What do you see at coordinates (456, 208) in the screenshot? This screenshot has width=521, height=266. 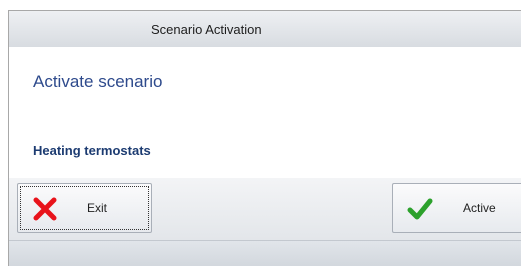 I see `active-button: Active` at bounding box center [456, 208].